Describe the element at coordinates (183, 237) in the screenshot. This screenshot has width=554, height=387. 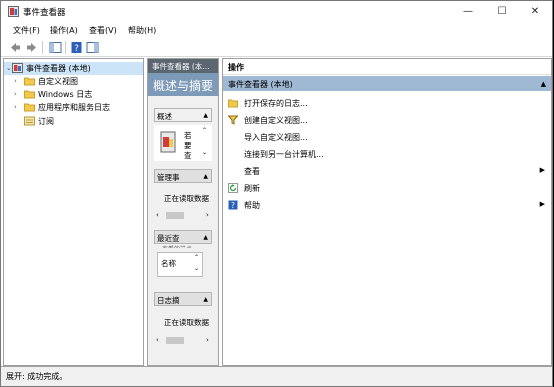
I see `recent-views-section-header: 最近查 ▲` at that location.